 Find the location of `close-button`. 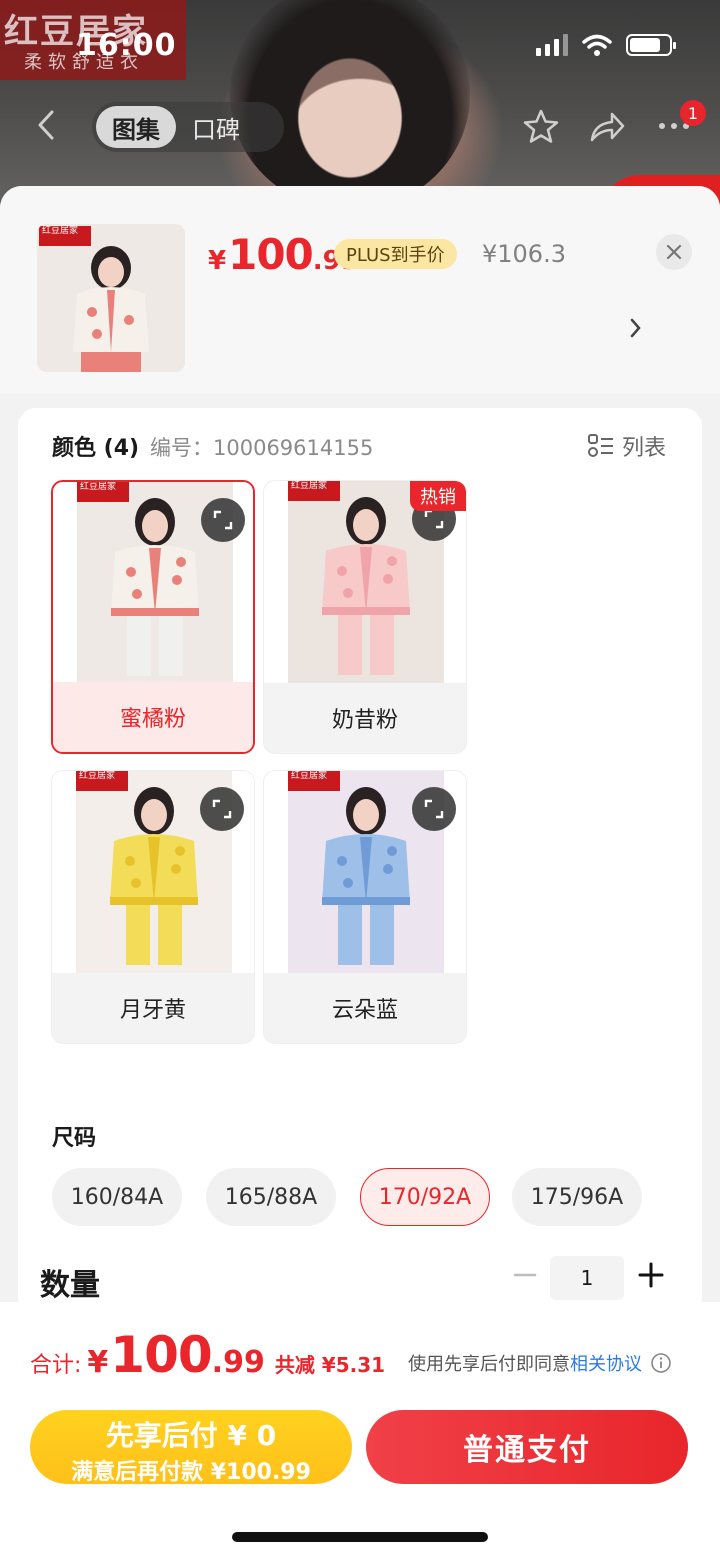

close-button is located at coordinates (674, 252).